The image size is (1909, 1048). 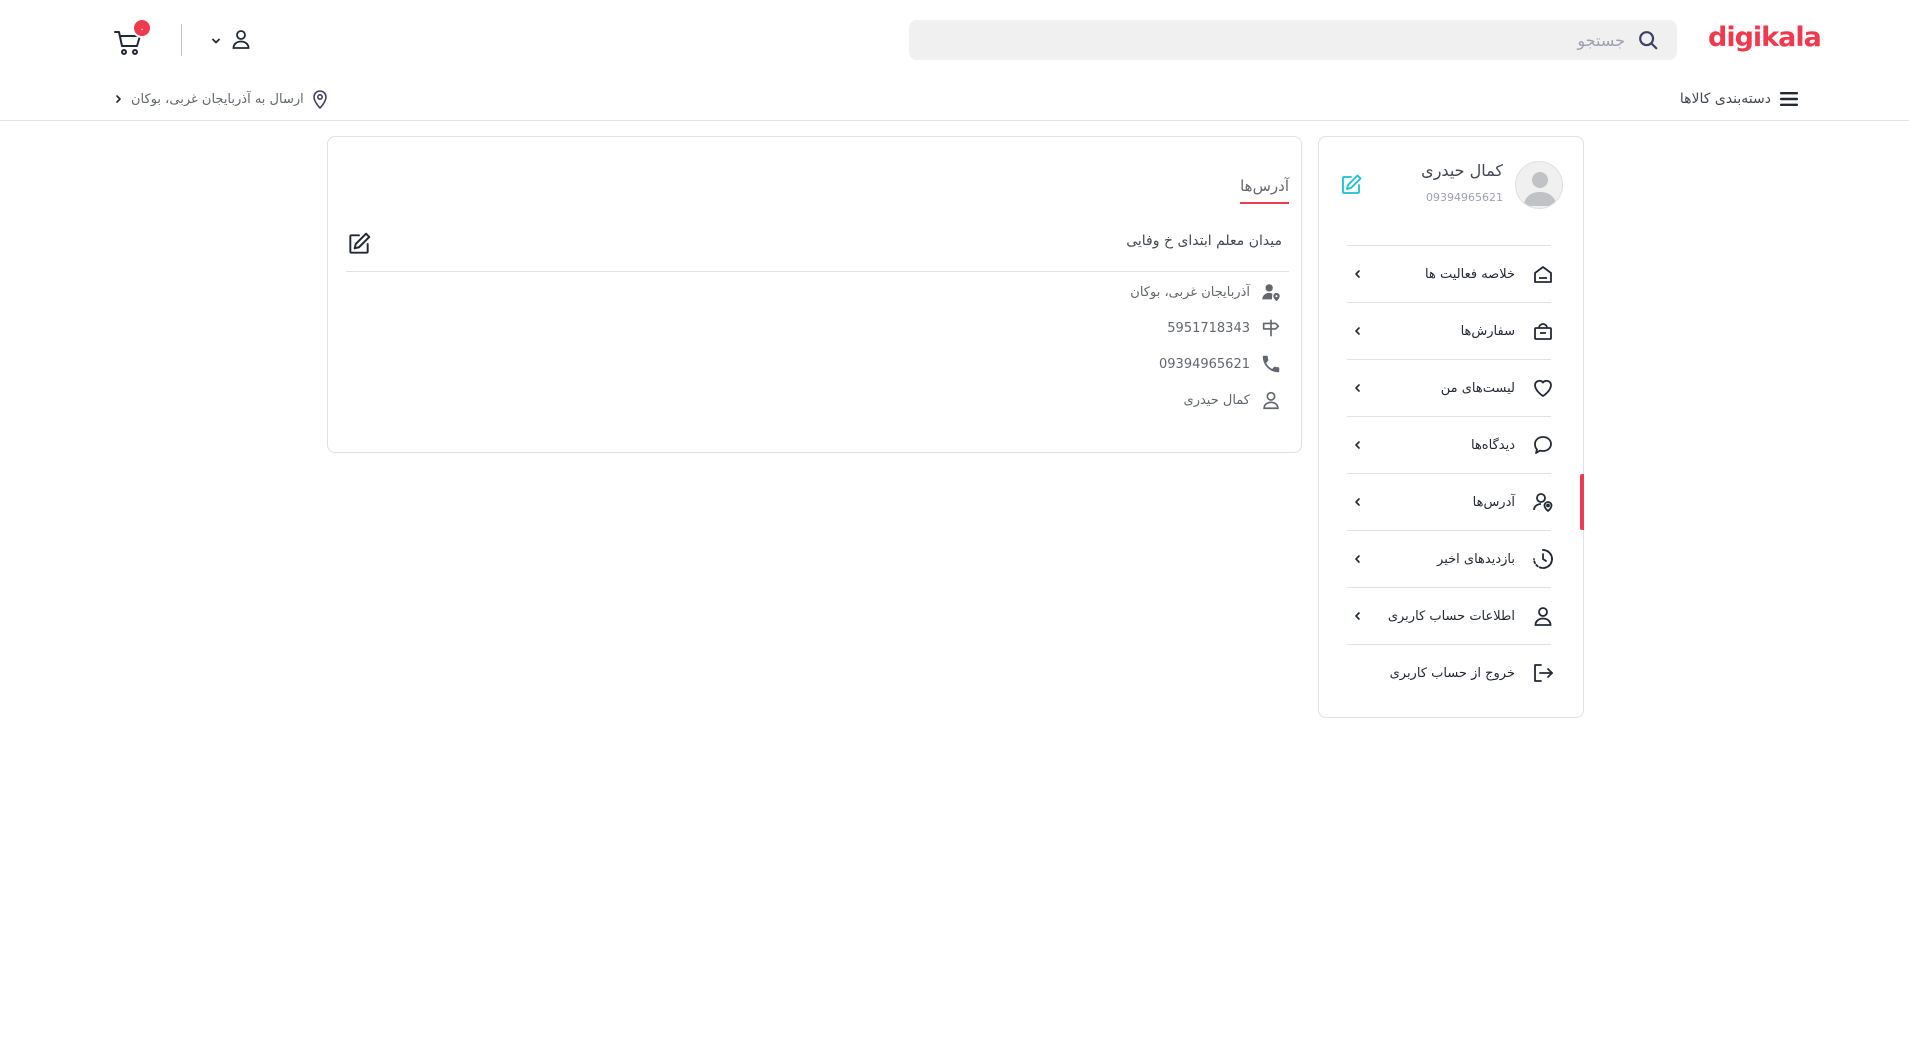 What do you see at coordinates (1476, 559) in the screenshot?
I see `sidebar-item-label: بازدیدهای اخیر` at bounding box center [1476, 559].